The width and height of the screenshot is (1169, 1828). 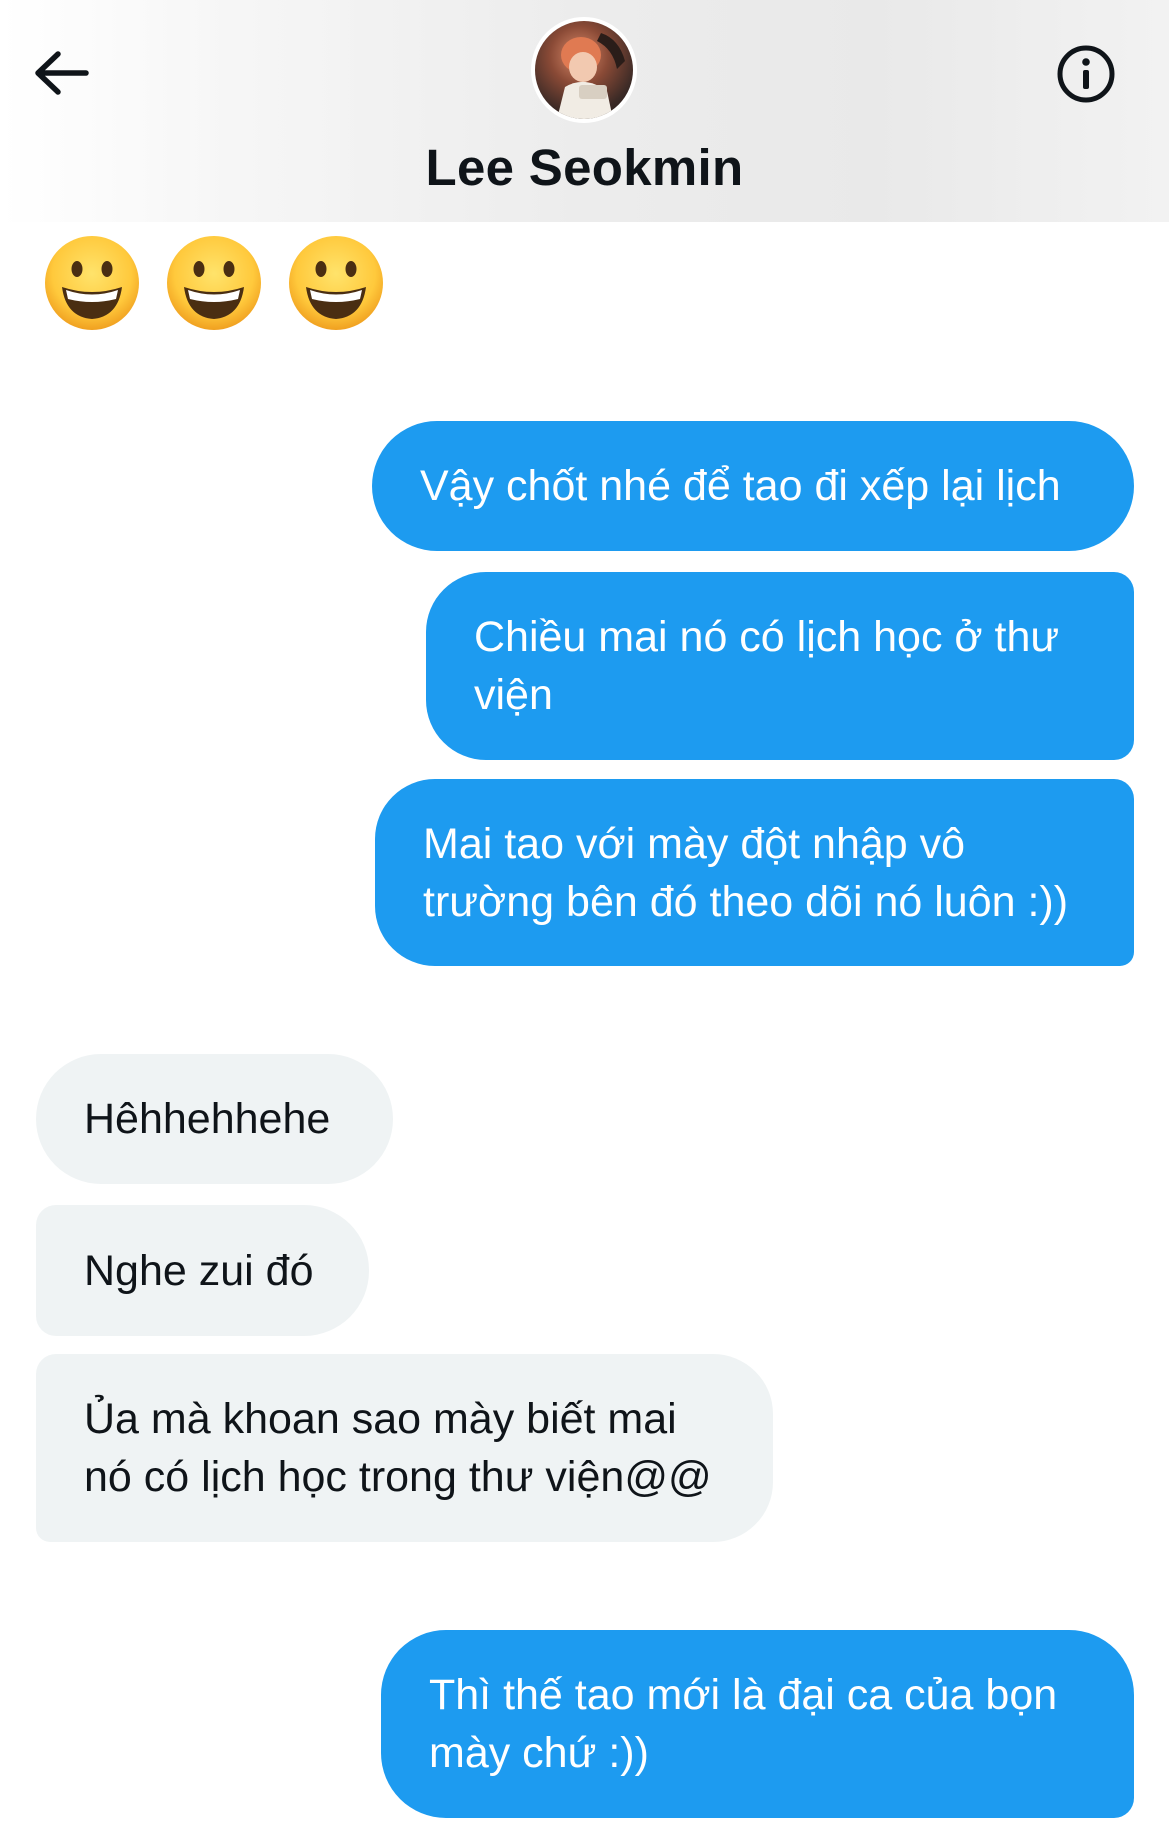 I want to click on conversation-header: Lee Seokmin, so click(x=584, y=111).